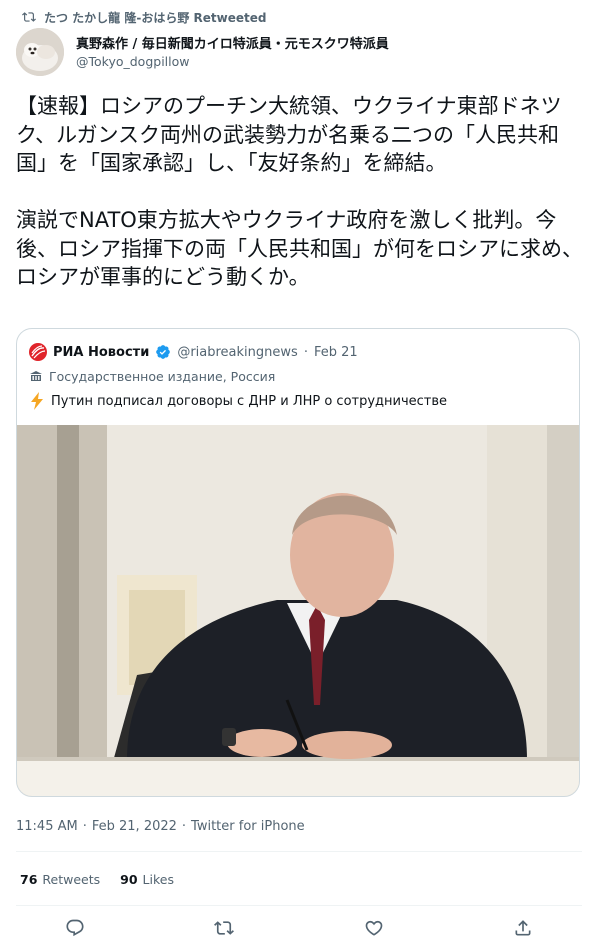  I want to click on quoted-author-handle: @riabreakingnews, so click(237, 352).